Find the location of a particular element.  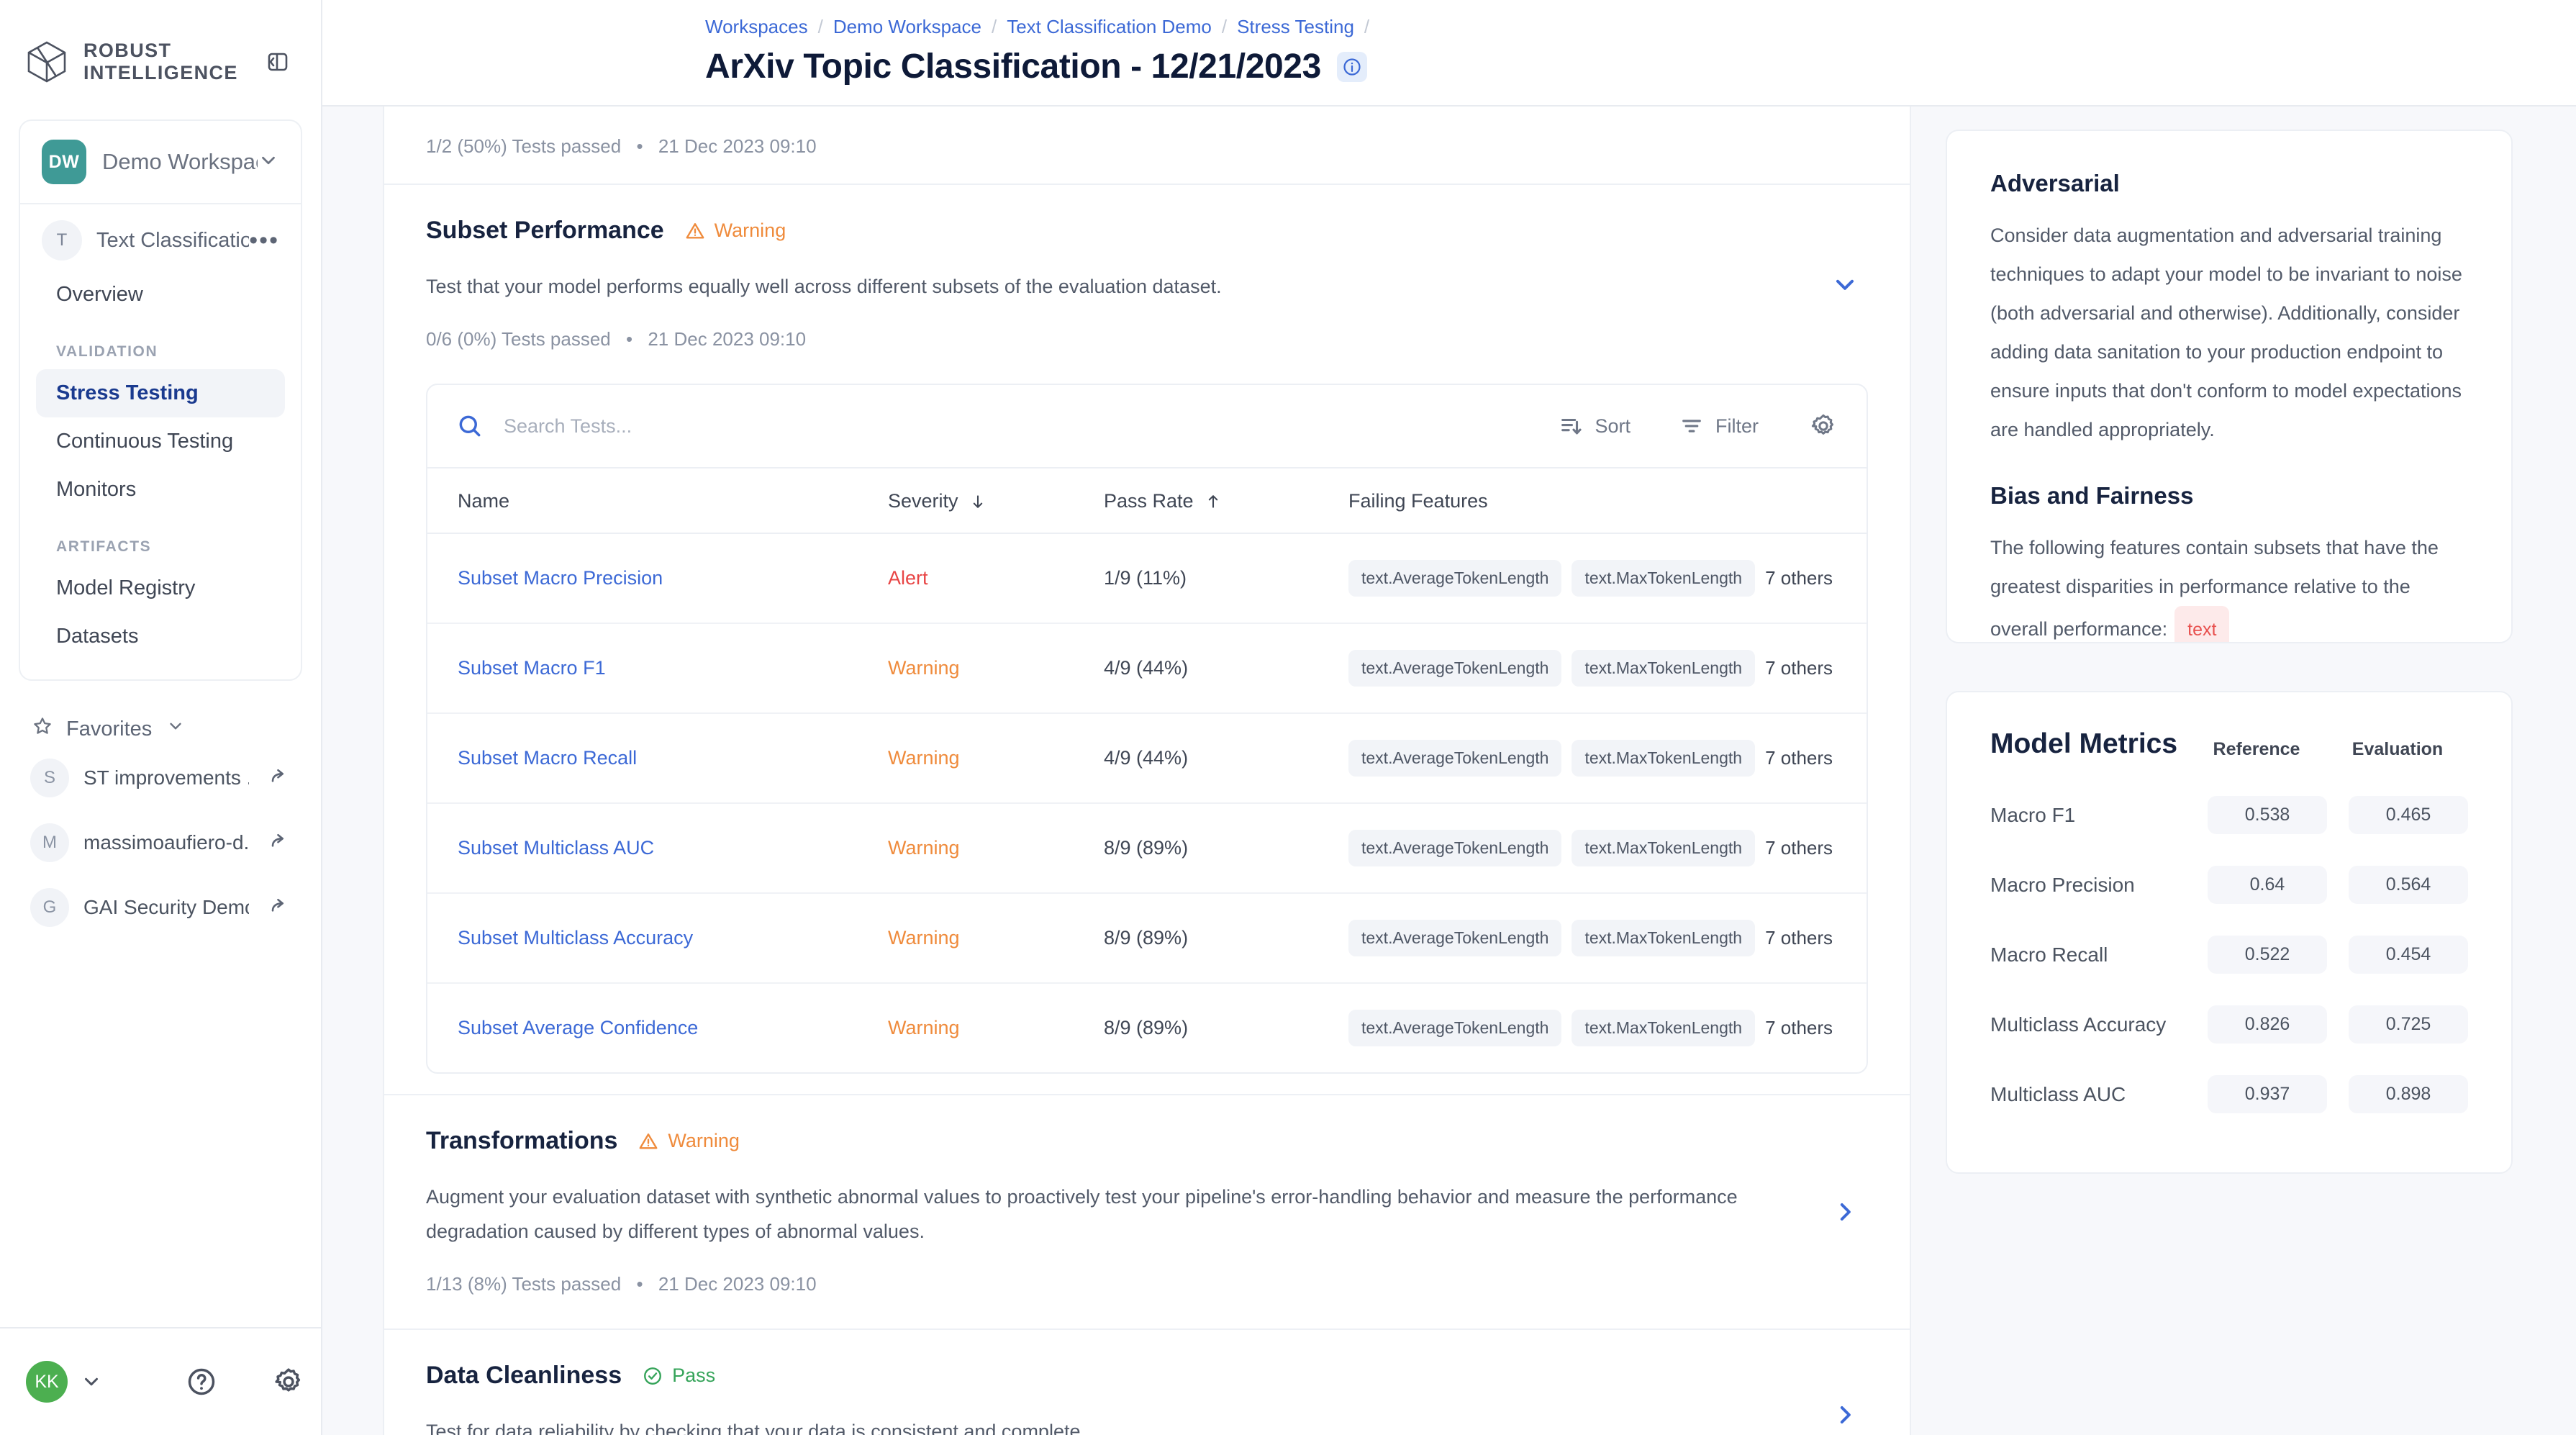

left-gutter is located at coordinates (352, 771).